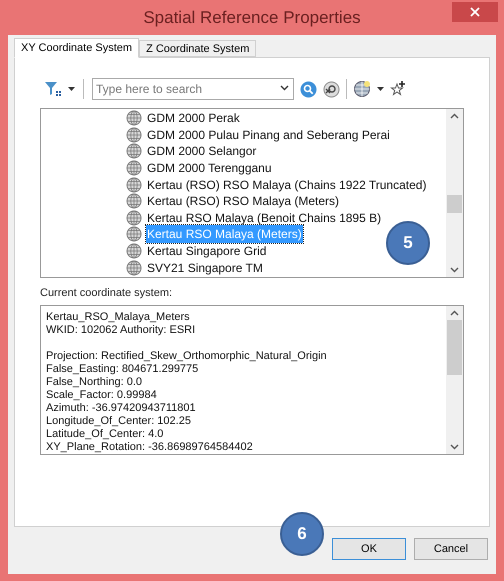 The height and width of the screenshot is (581, 504). I want to click on detail-line: False_Northing: 0.0, so click(94, 382).